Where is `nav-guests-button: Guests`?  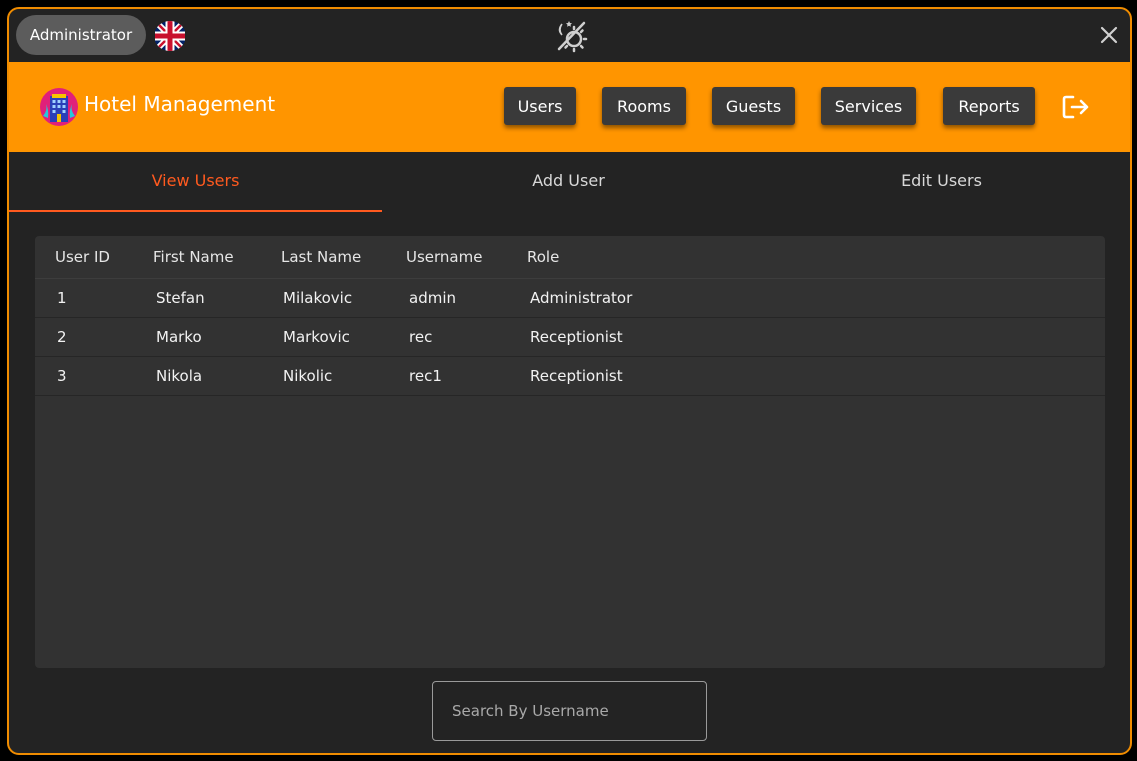
nav-guests-button: Guests is located at coordinates (753, 106).